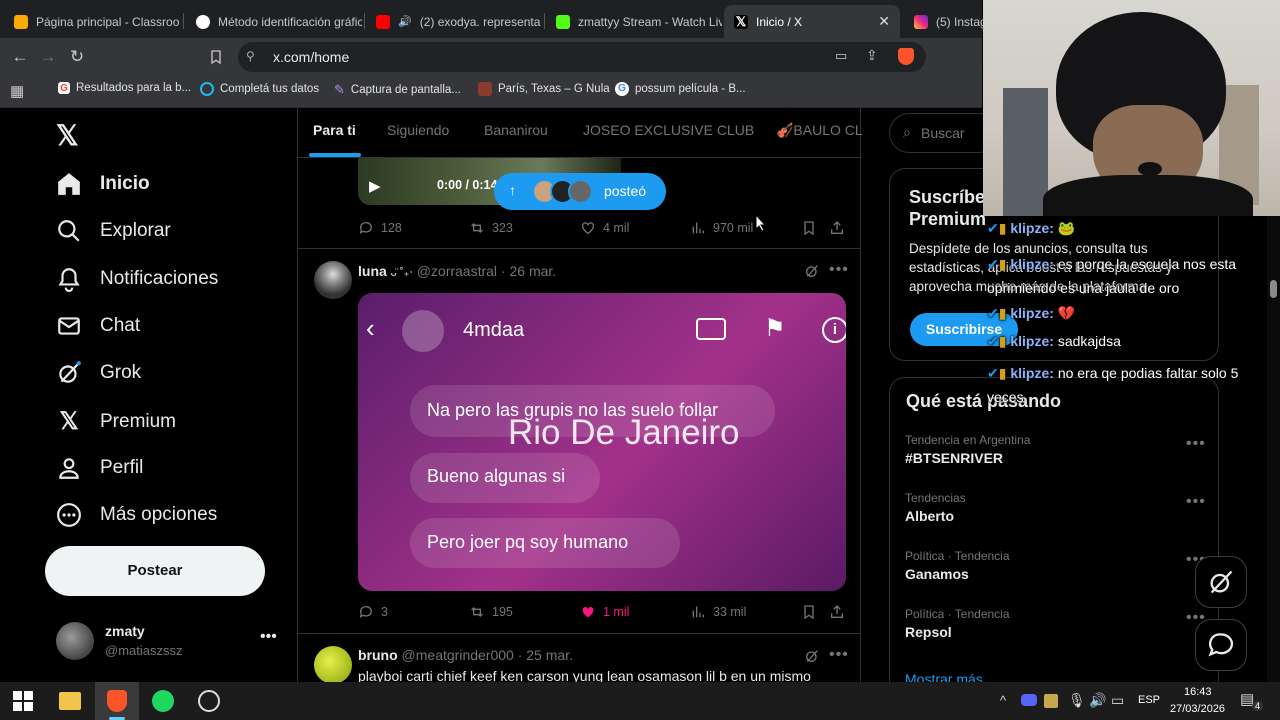 Image resolution: width=1280 pixels, height=720 pixels. Describe the element at coordinates (819, 130) in the screenshot. I see `tab-baulo: 🎻BAULO CL` at that location.